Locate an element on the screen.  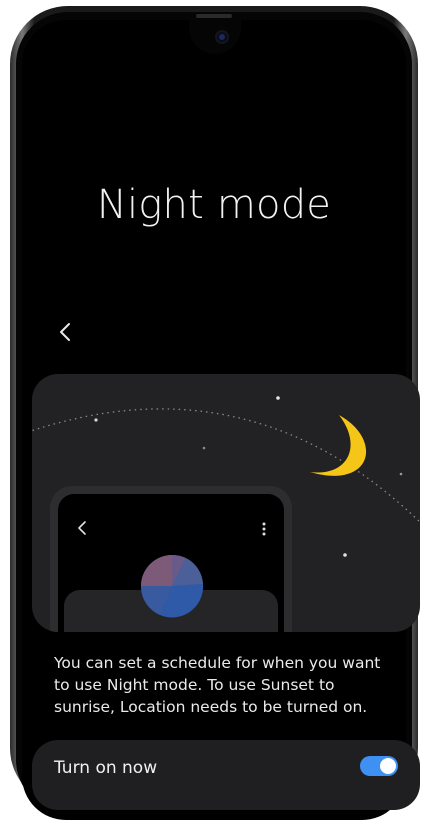
turn-on-now-toggle is located at coordinates (379, 766).